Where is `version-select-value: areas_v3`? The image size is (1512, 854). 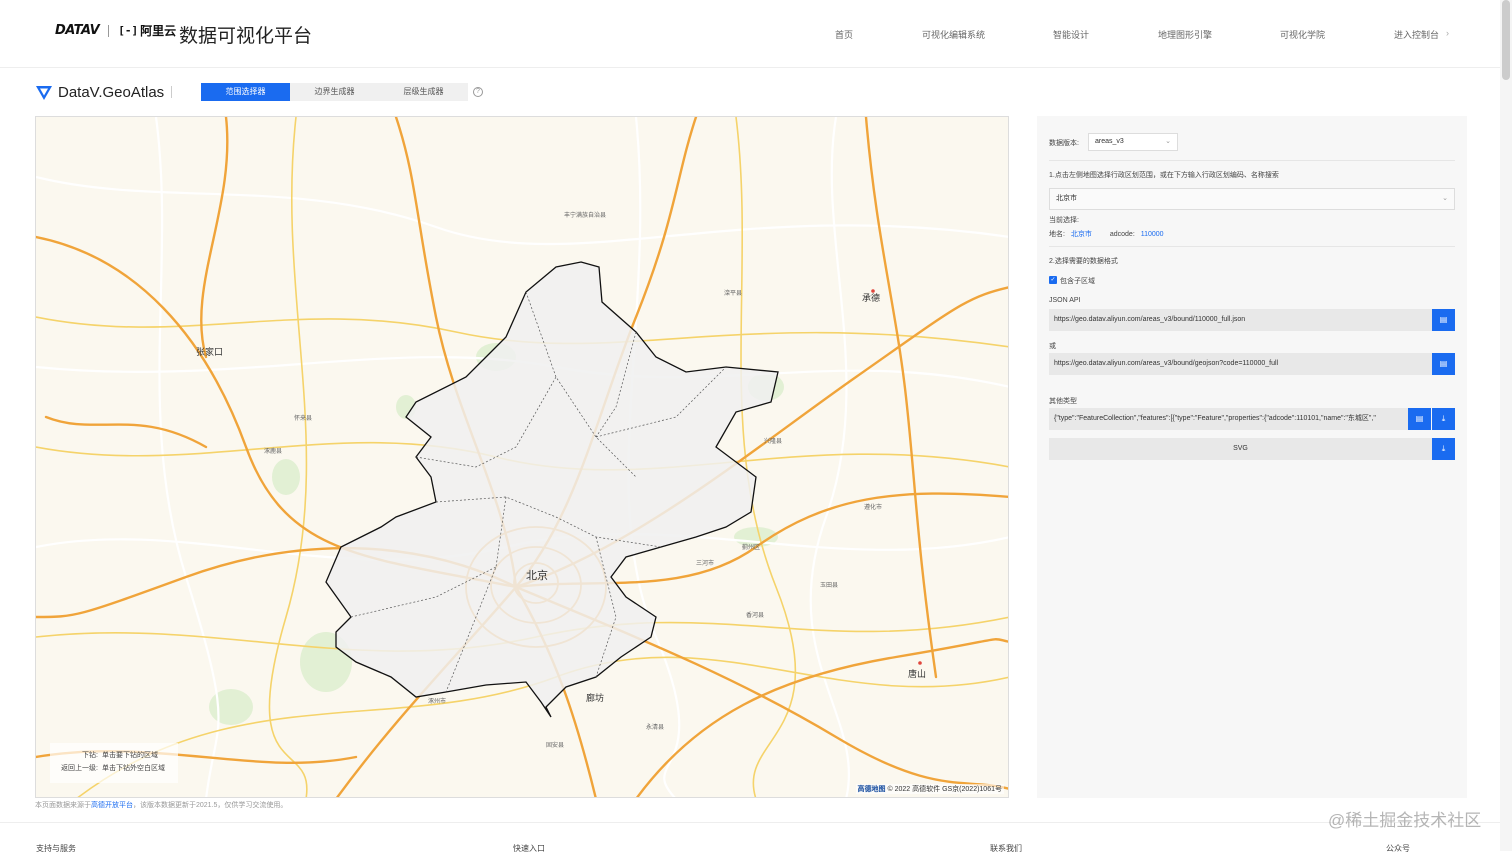
version-select-value: areas_v3 is located at coordinates (1109, 141).